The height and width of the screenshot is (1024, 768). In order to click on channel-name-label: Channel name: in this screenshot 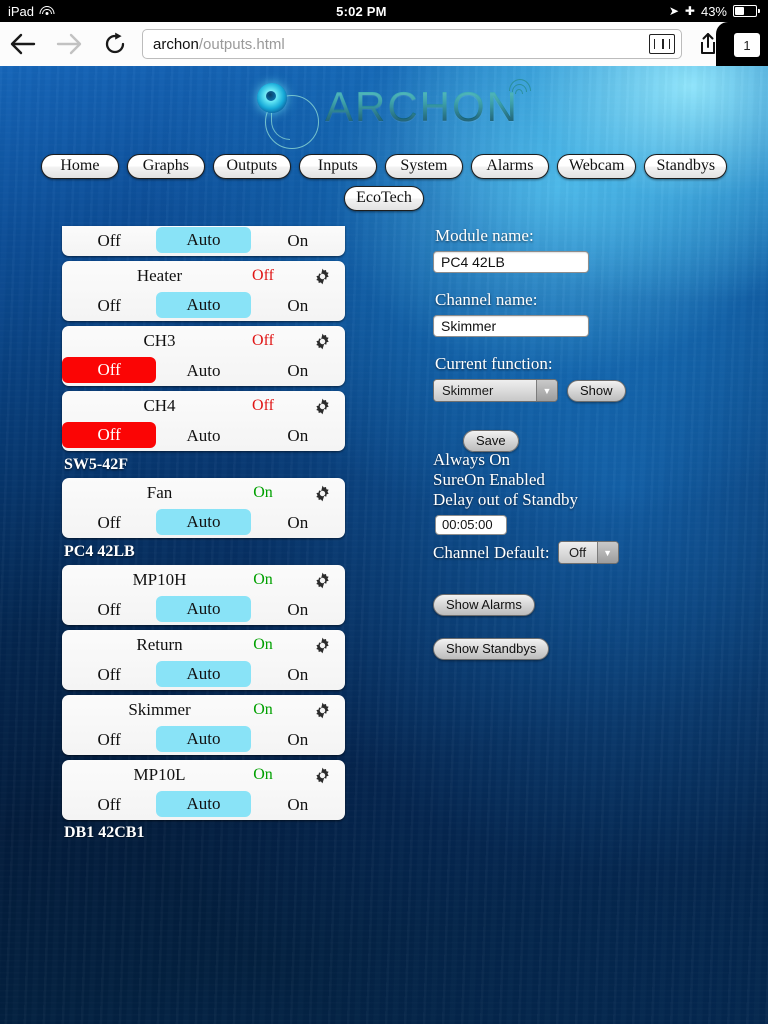, I will do `click(486, 299)`.